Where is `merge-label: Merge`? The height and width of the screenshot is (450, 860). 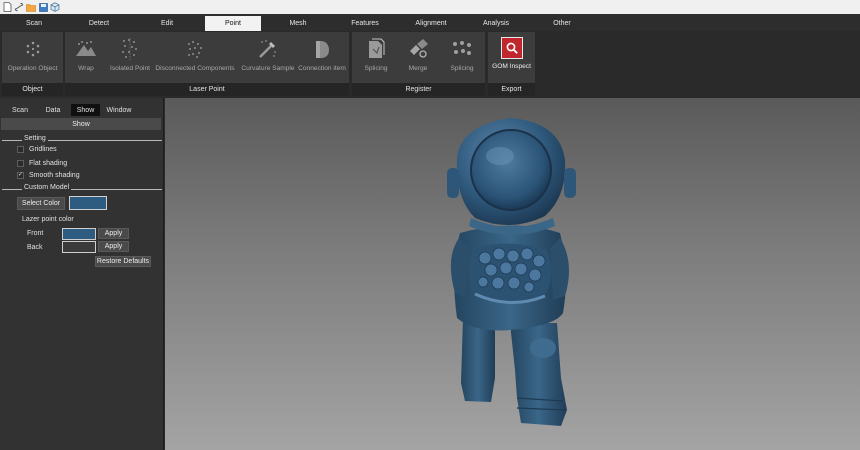
merge-label: Merge is located at coordinates (418, 68).